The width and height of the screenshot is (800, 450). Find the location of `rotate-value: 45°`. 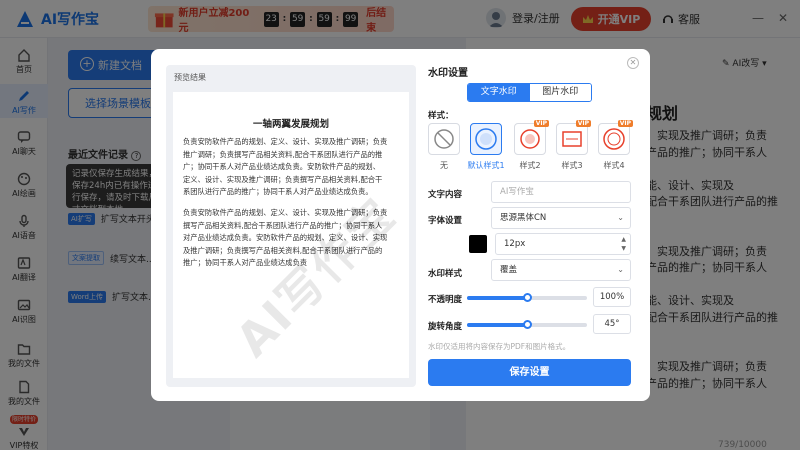

rotate-value: 45° is located at coordinates (612, 324).